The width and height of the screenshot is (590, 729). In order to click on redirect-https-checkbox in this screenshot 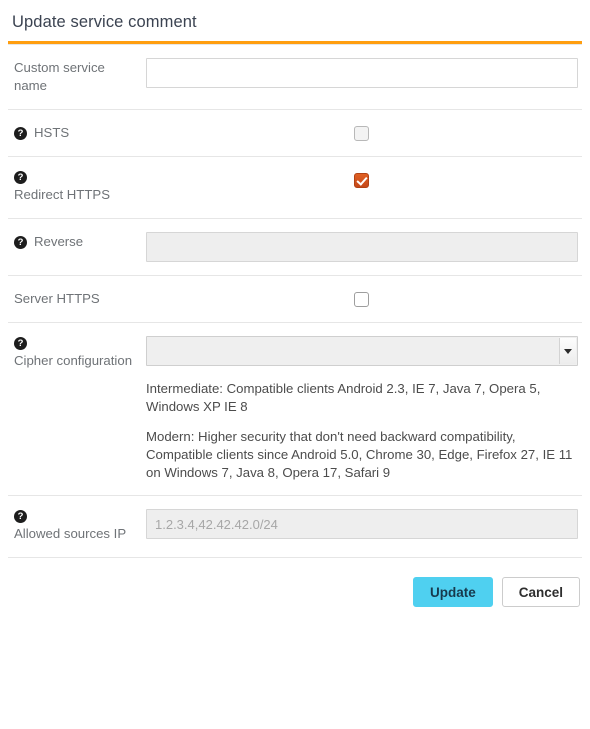, I will do `click(361, 180)`.